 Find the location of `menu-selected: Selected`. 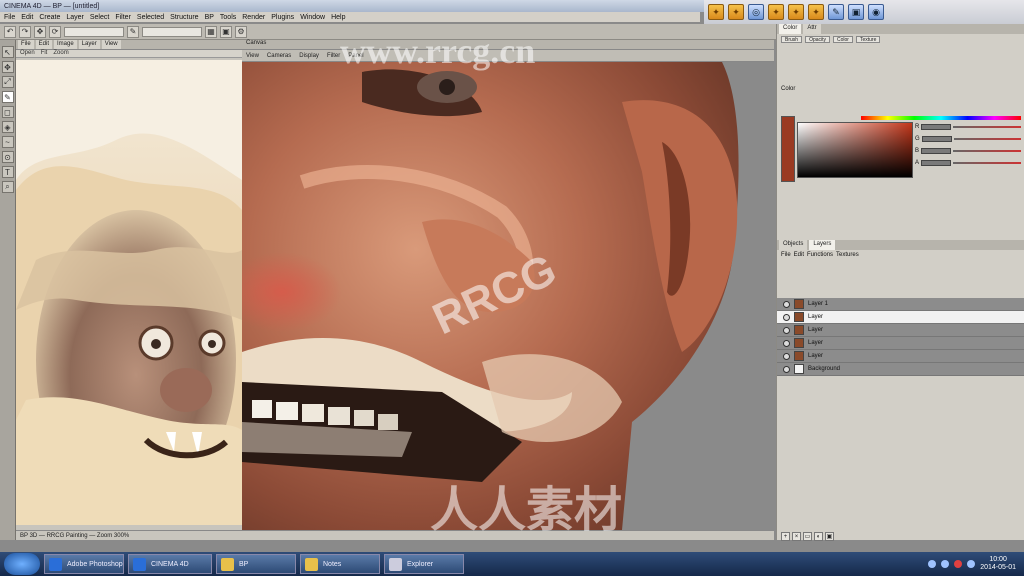

menu-selected: Selected is located at coordinates (150, 17).